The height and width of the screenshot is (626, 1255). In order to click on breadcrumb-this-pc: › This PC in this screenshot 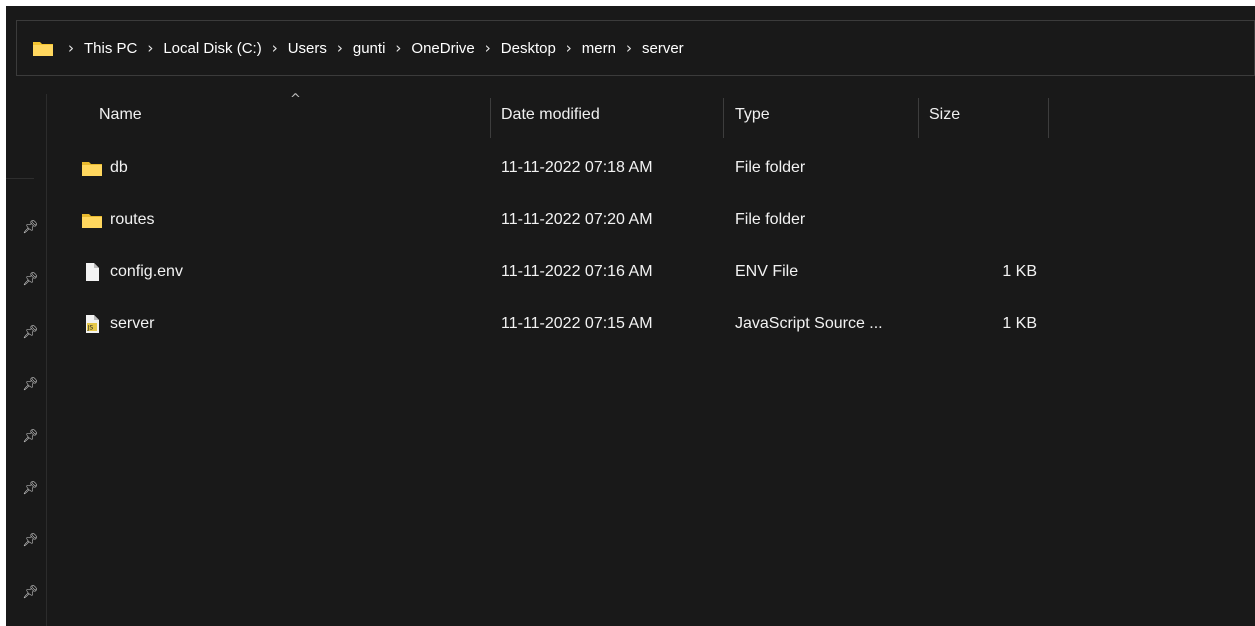, I will do `click(99, 48)`.